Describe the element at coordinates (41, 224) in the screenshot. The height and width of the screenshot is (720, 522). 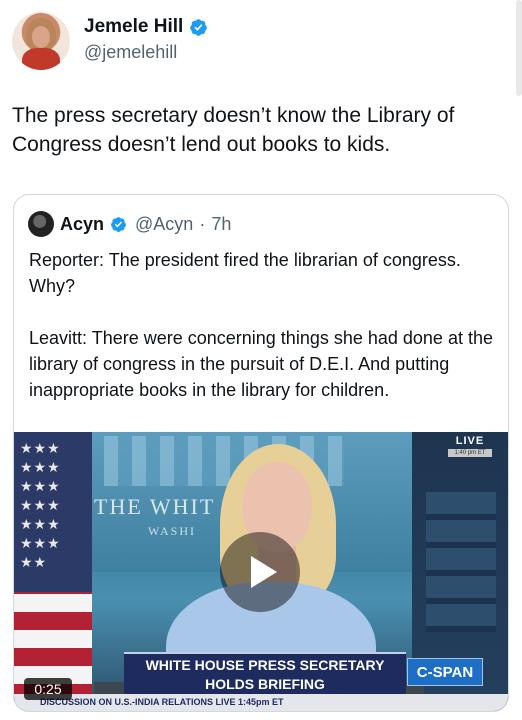
I see `quoted-author-avatar` at that location.